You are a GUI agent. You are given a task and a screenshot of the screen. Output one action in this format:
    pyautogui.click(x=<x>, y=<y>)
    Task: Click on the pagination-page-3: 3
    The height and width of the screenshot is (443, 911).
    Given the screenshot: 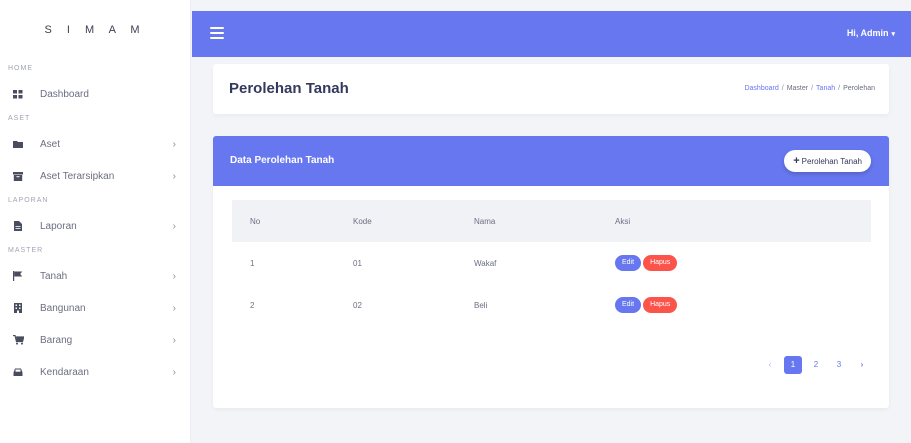 What is the action you would take?
    pyautogui.click(x=839, y=365)
    